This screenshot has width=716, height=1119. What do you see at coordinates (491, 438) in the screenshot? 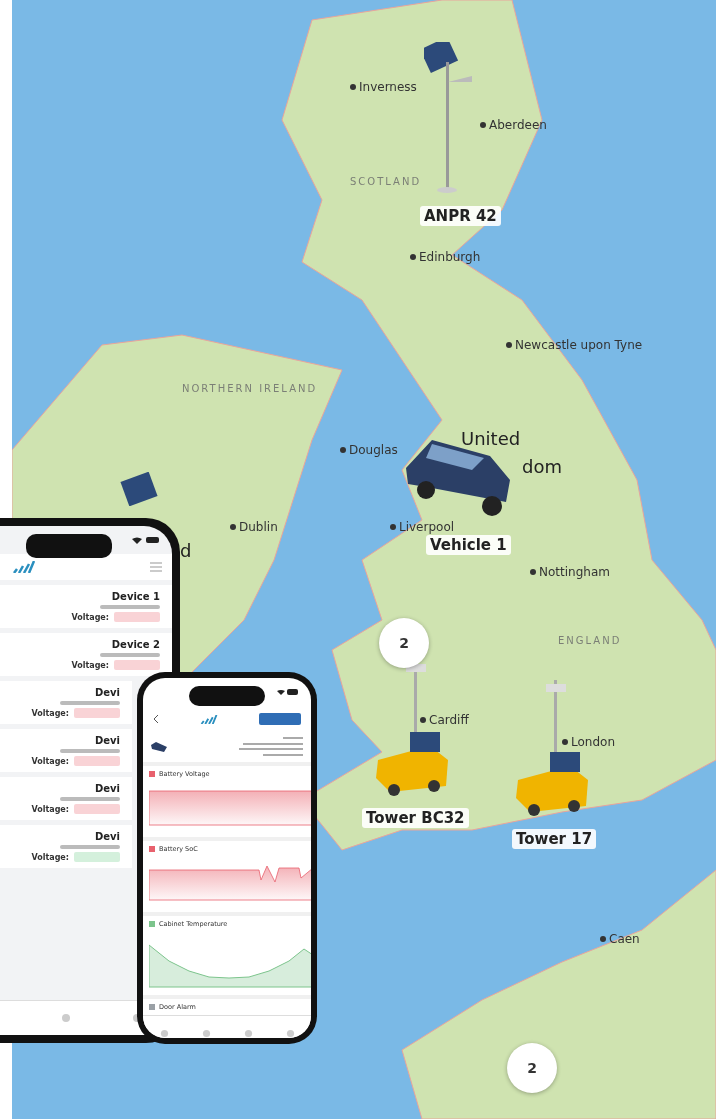
I see `place-label: United` at bounding box center [491, 438].